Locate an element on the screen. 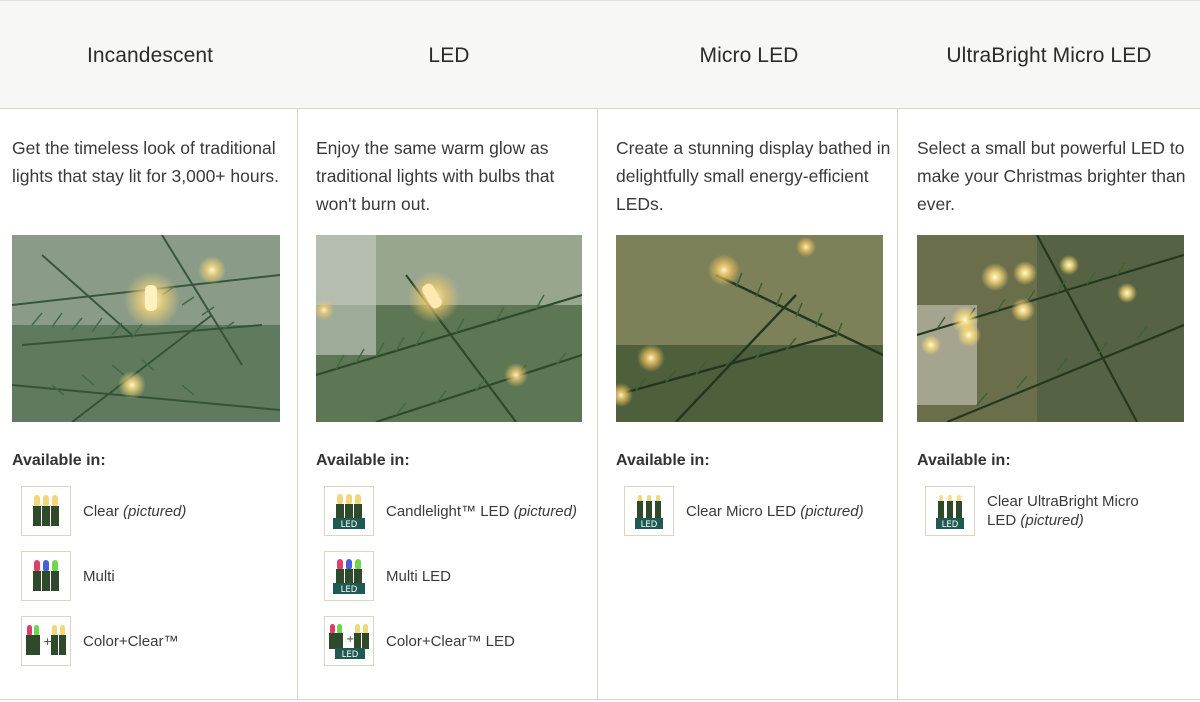 The height and width of the screenshot is (702, 1200). column-title-ultrabright: UltraBright Micro LED is located at coordinates (1049, 55).